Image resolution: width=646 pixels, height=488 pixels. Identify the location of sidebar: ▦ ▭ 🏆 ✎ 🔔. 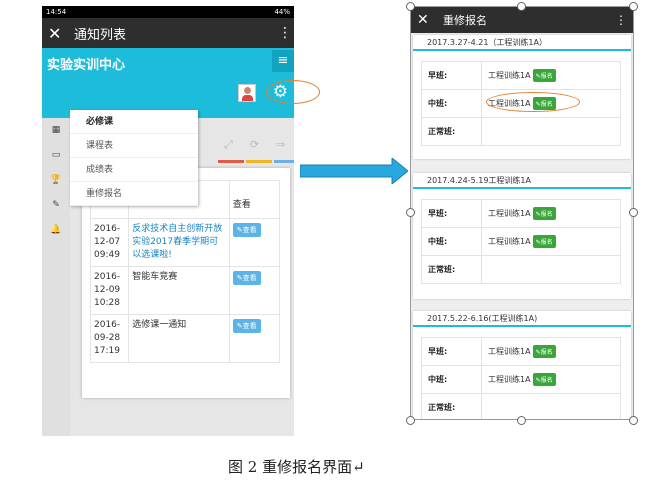
(56, 277).